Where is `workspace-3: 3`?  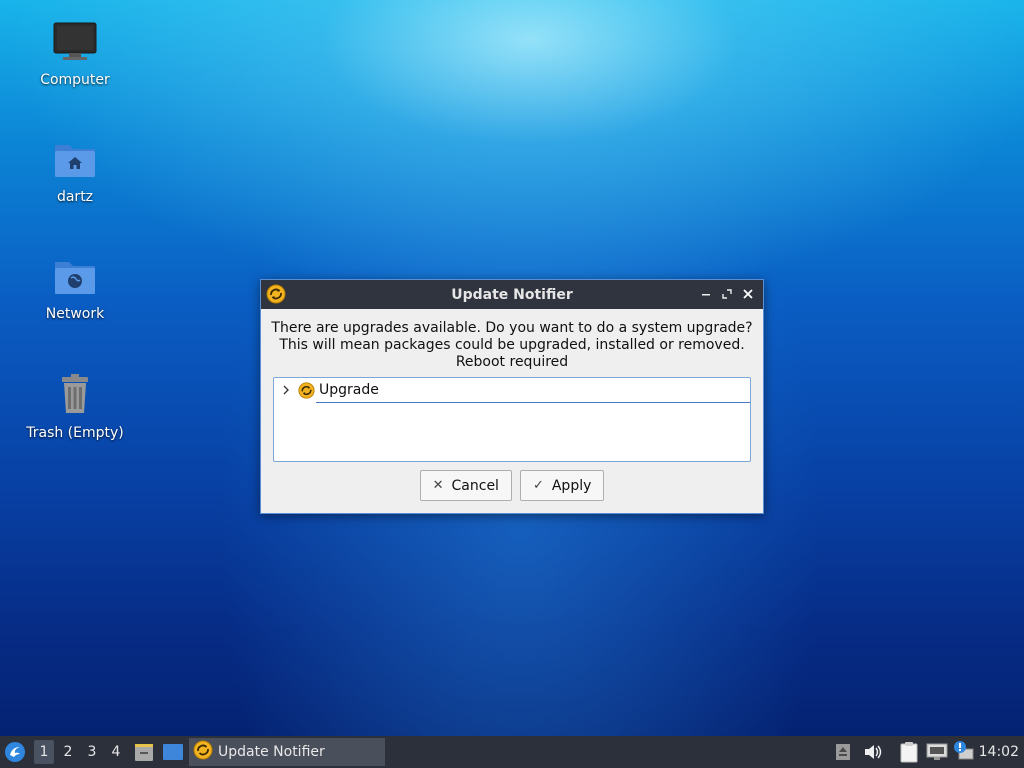
workspace-3: 3 is located at coordinates (92, 752).